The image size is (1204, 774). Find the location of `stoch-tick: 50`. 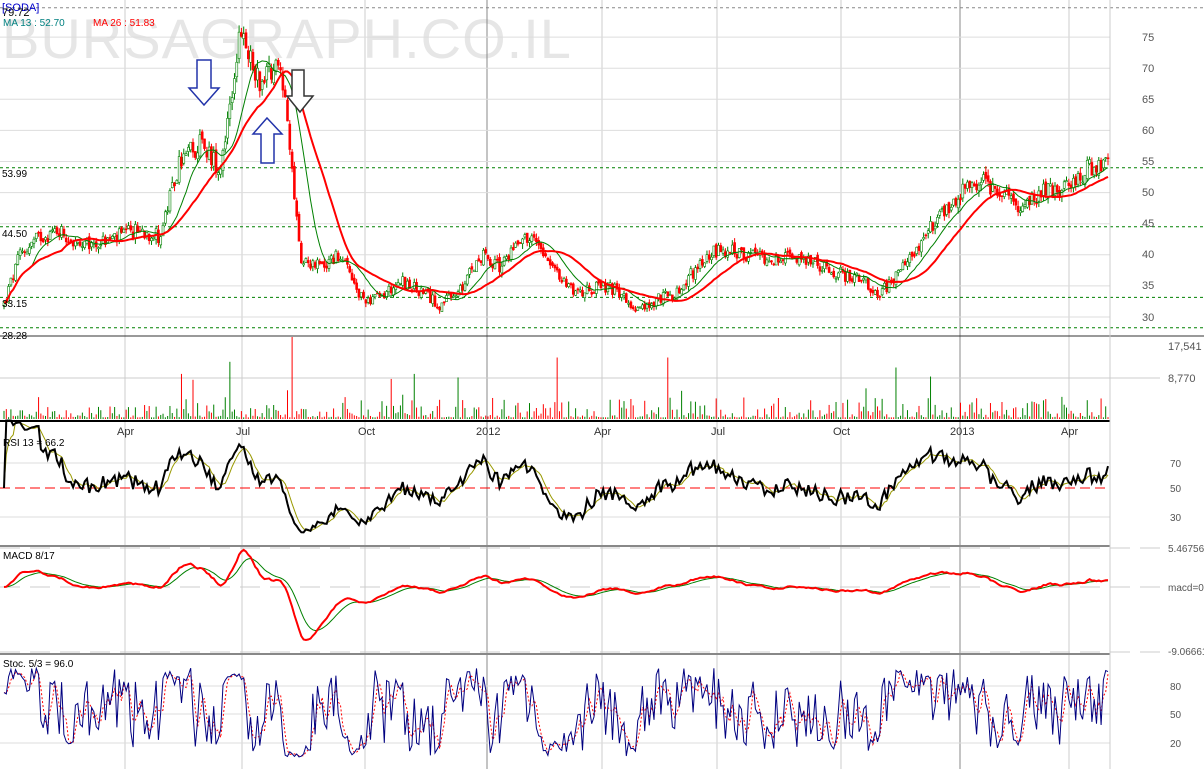

stoch-tick: 50 is located at coordinates (1176, 715).